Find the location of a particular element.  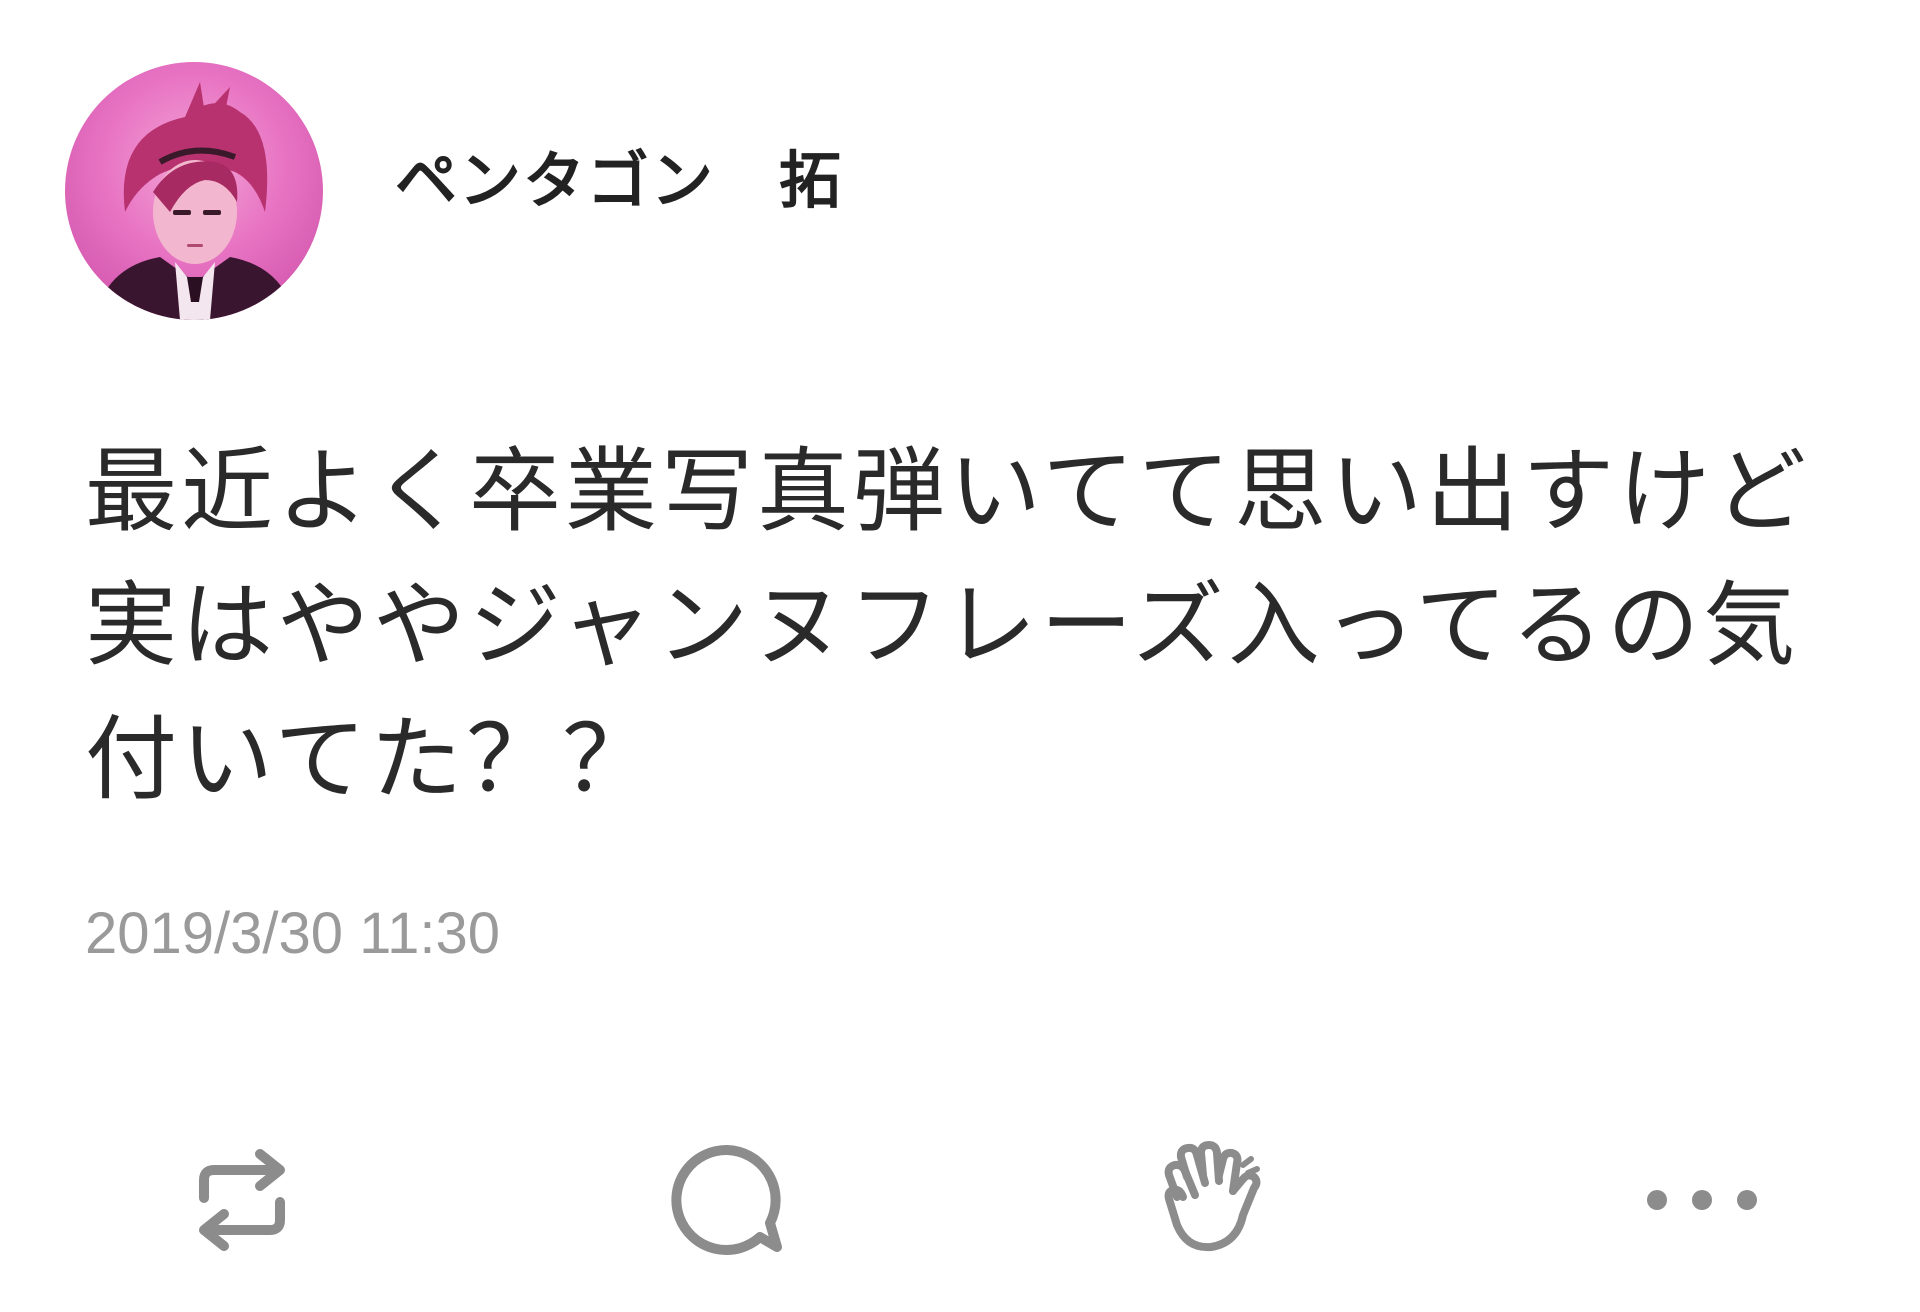

repost-icon is located at coordinates (242, 1200).